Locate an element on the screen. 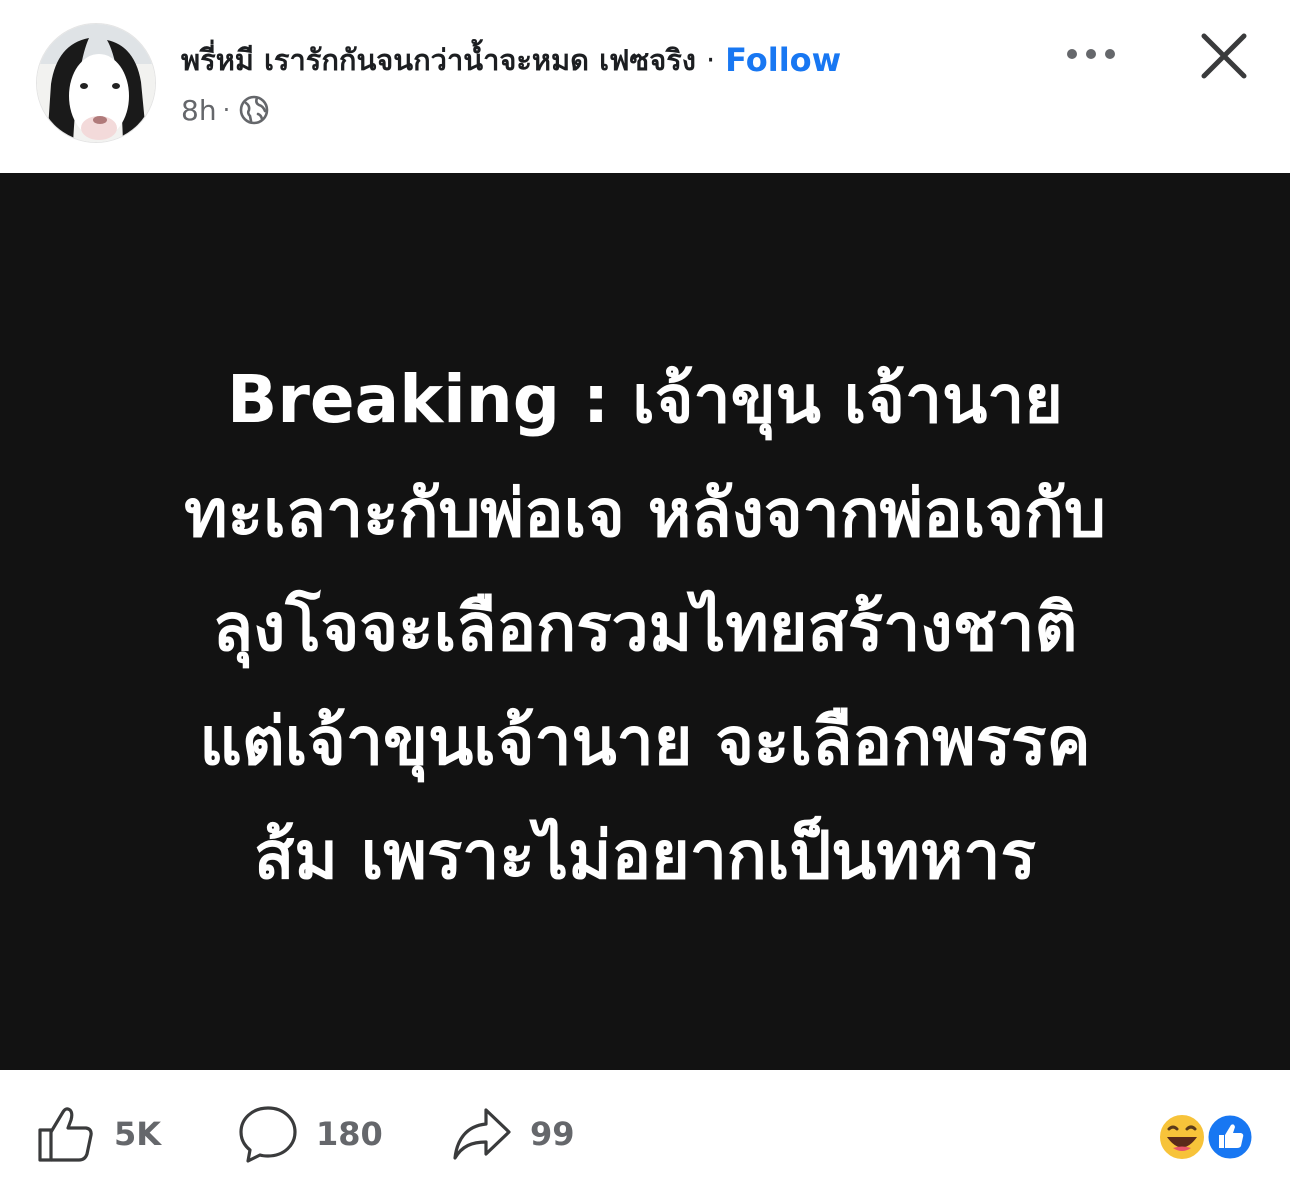  share-arrow-icon is located at coordinates (482, 1134).